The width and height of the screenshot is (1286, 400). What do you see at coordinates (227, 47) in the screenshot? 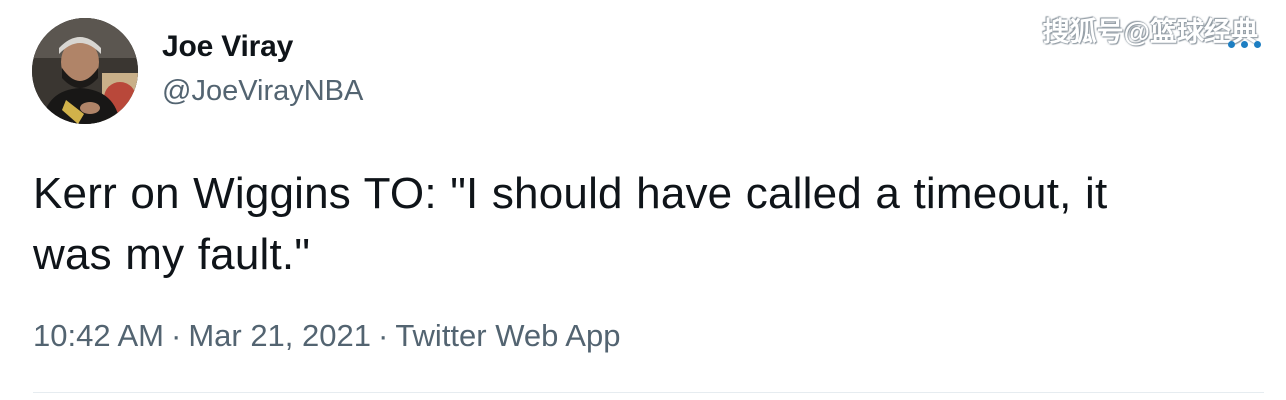
I see `author-display-name: Joe Viray` at bounding box center [227, 47].